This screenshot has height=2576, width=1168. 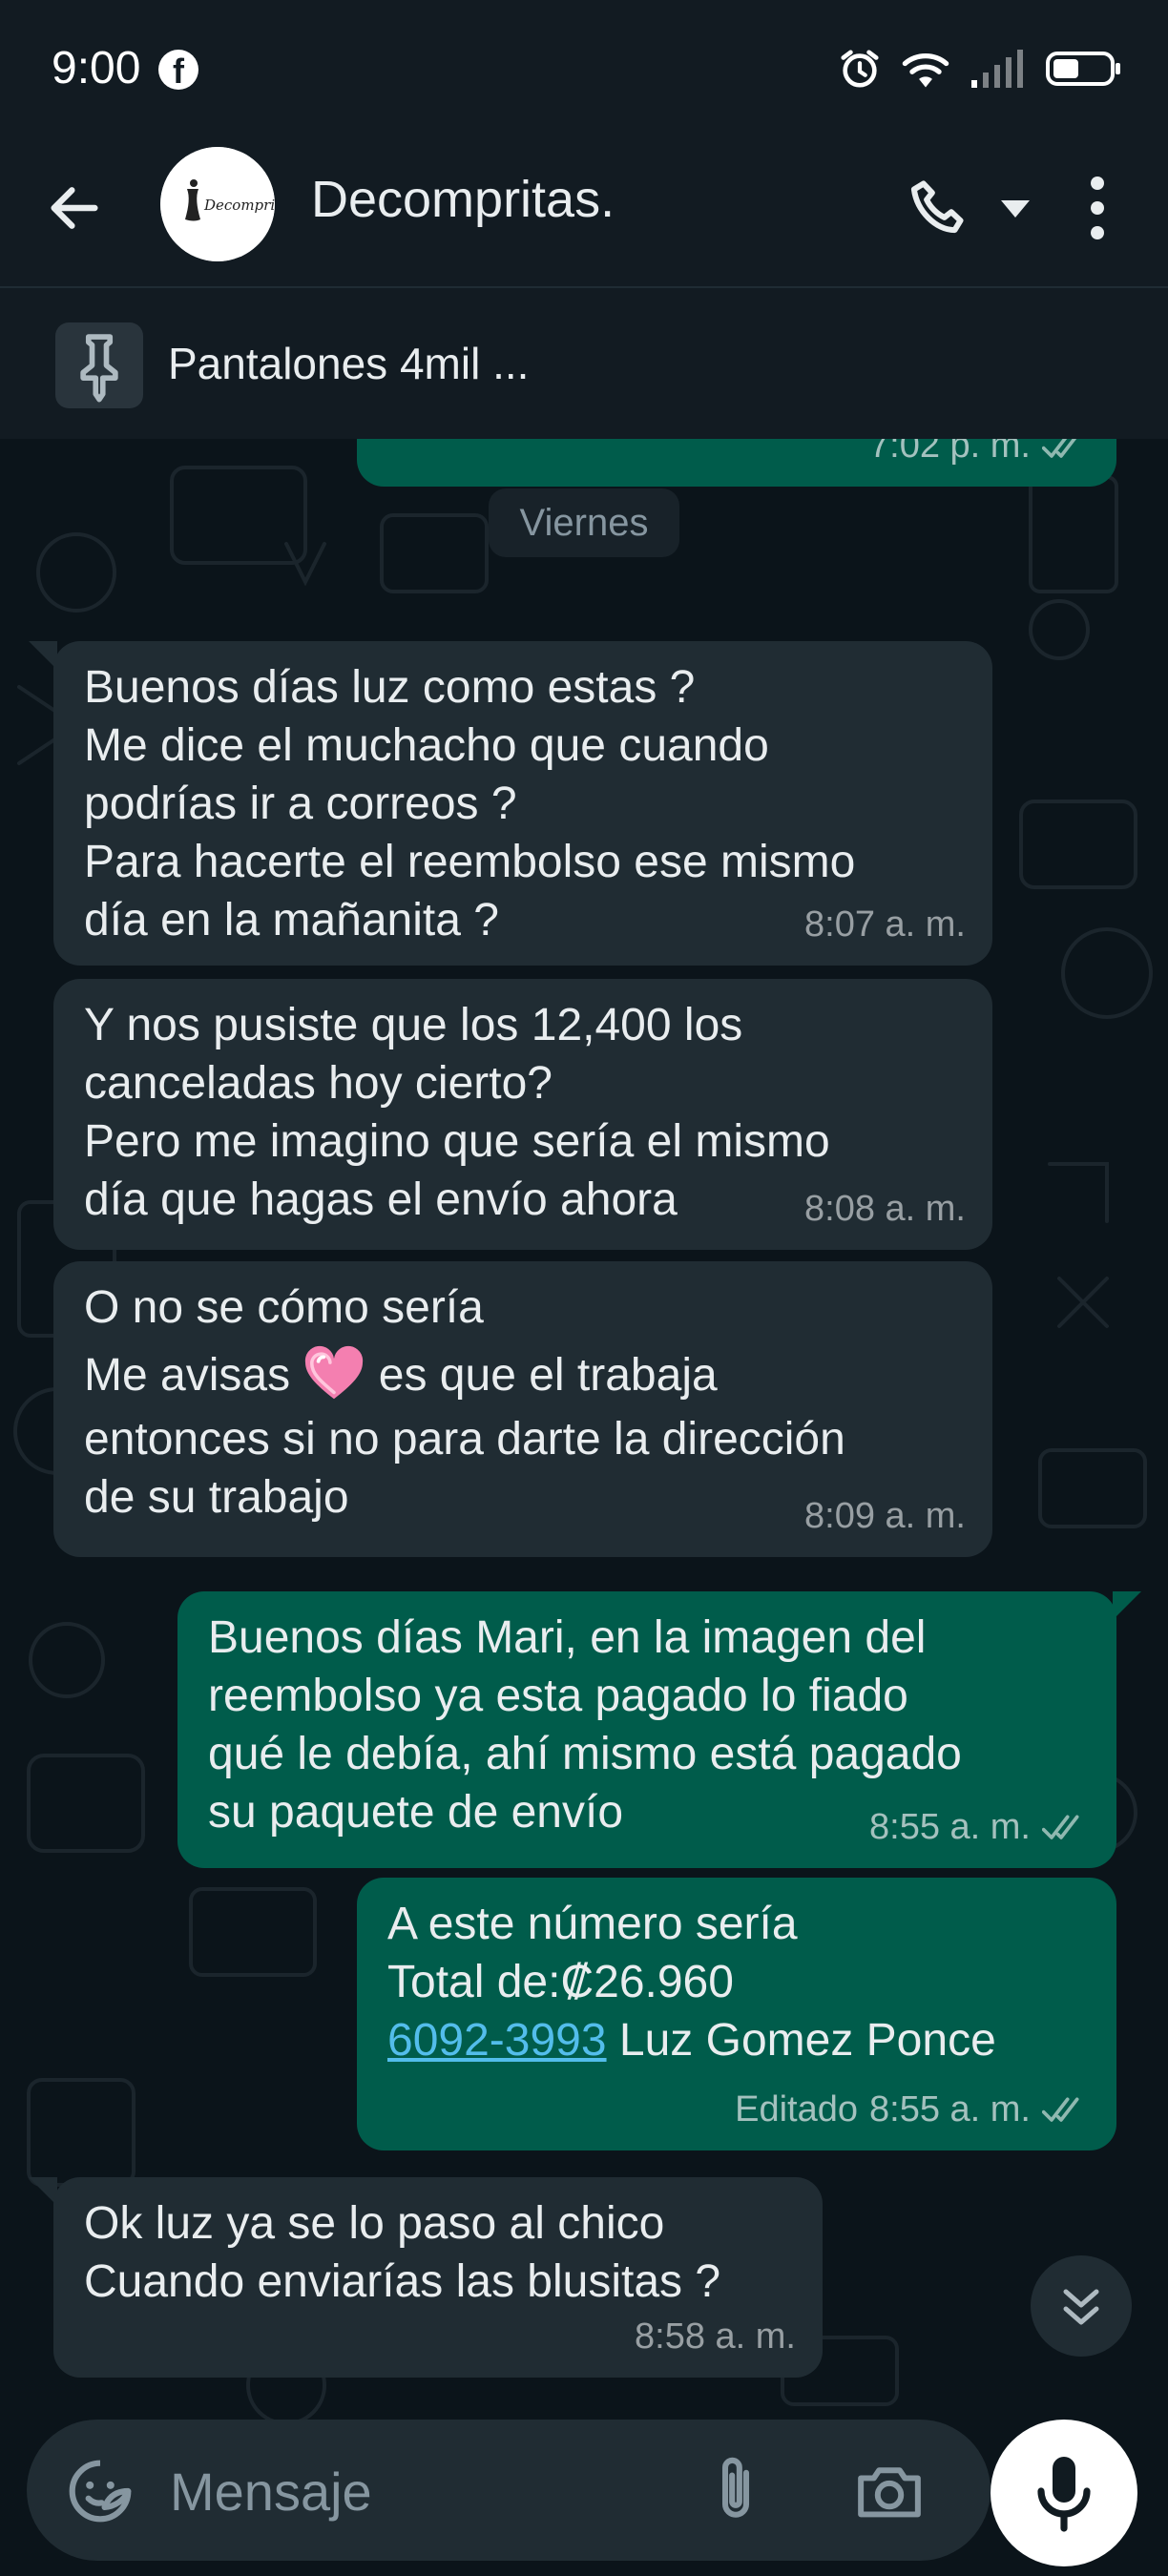 I want to click on scroll-down-button, so click(x=1081, y=2306).